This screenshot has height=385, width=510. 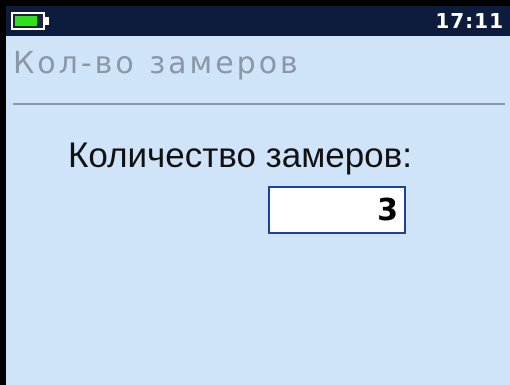 What do you see at coordinates (337, 210) in the screenshot?
I see `measurements-count-input` at bounding box center [337, 210].